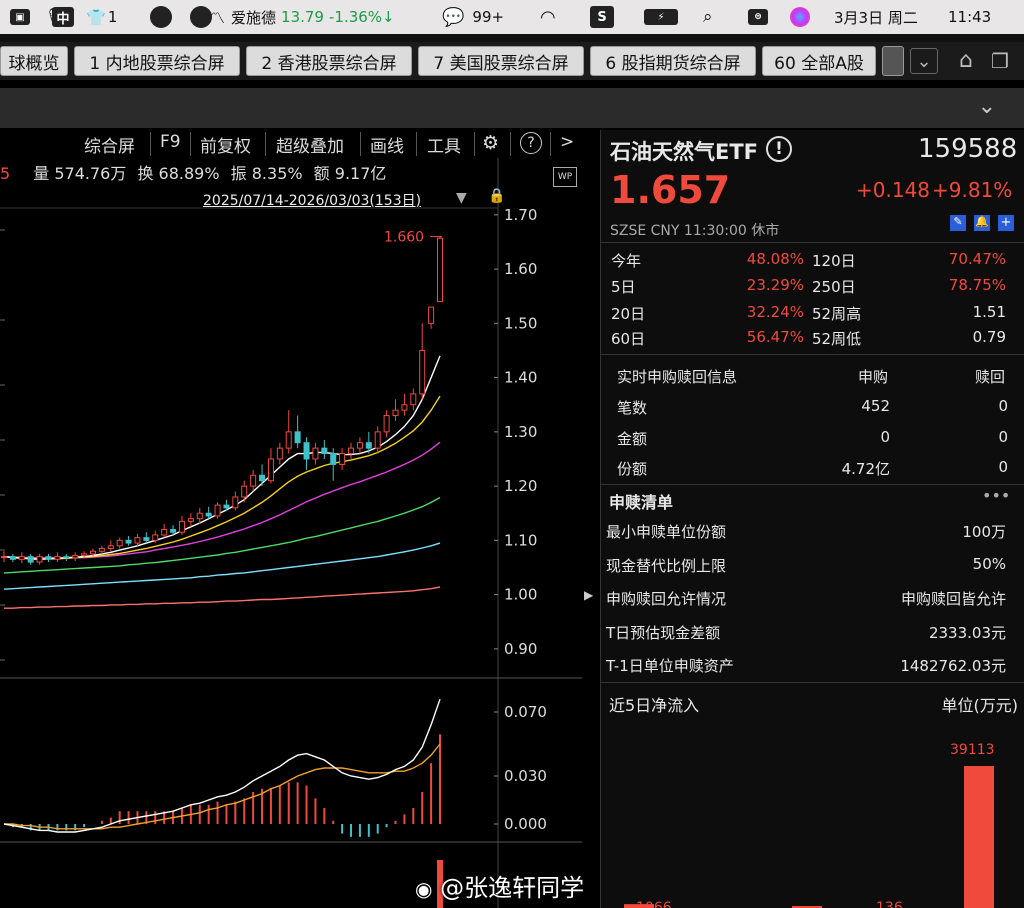 This screenshot has width=1024, height=908. What do you see at coordinates (623, 287) in the screenshot?
I see `return-label: 5日` at bounding box center [623, 287].